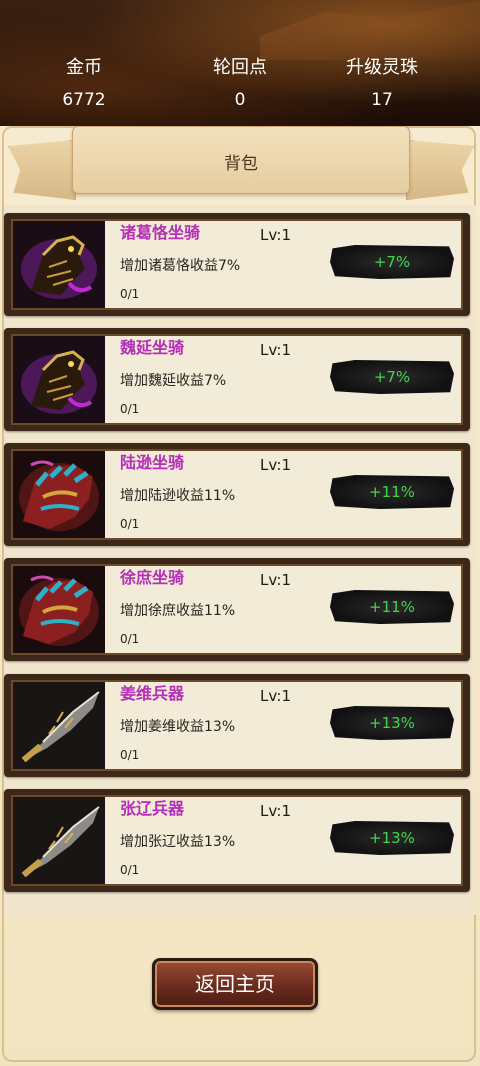 This screenshot has height=1066, width=480. Describe the element at coordinates (152, 693) in the screenshot. I see `item-name: 姜维兵器` at that location.